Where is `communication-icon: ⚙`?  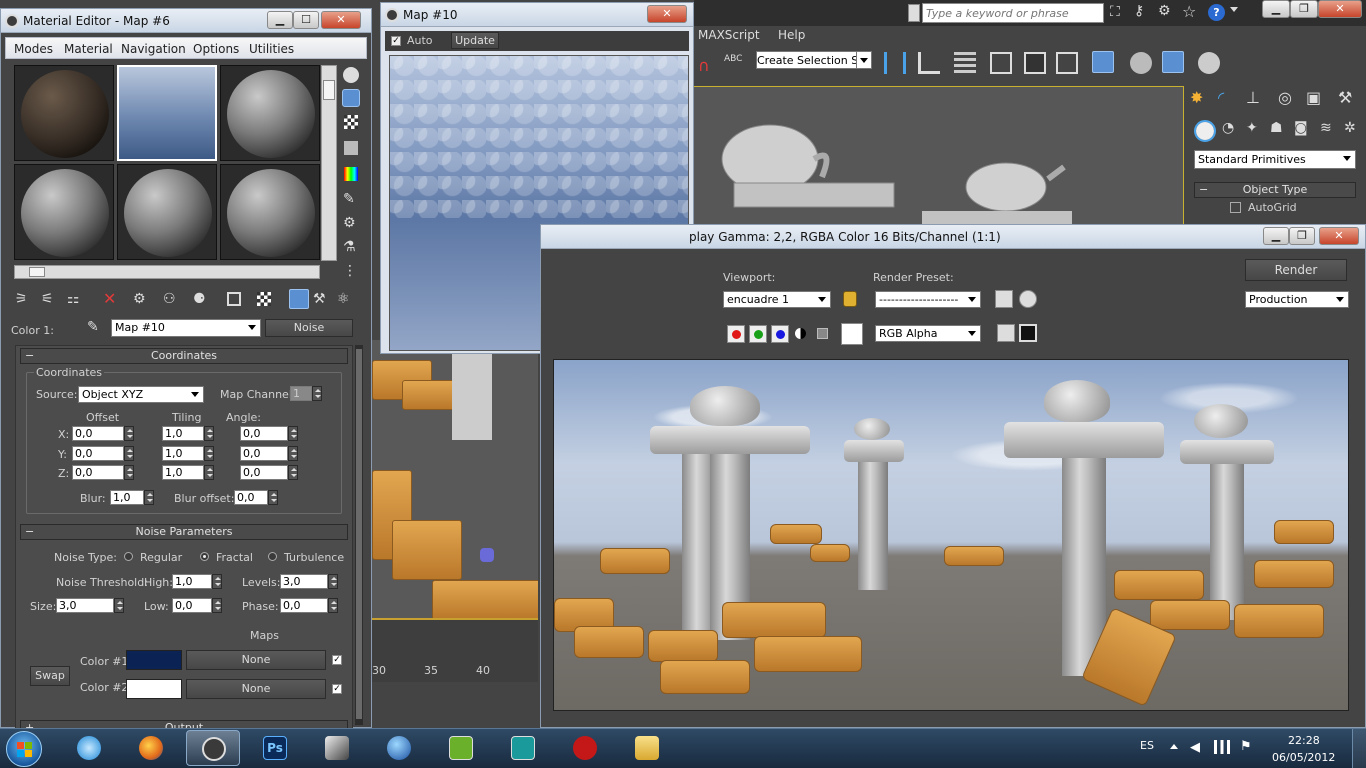 communication-icon: ⚙ is located at coordinates (1164, 11).